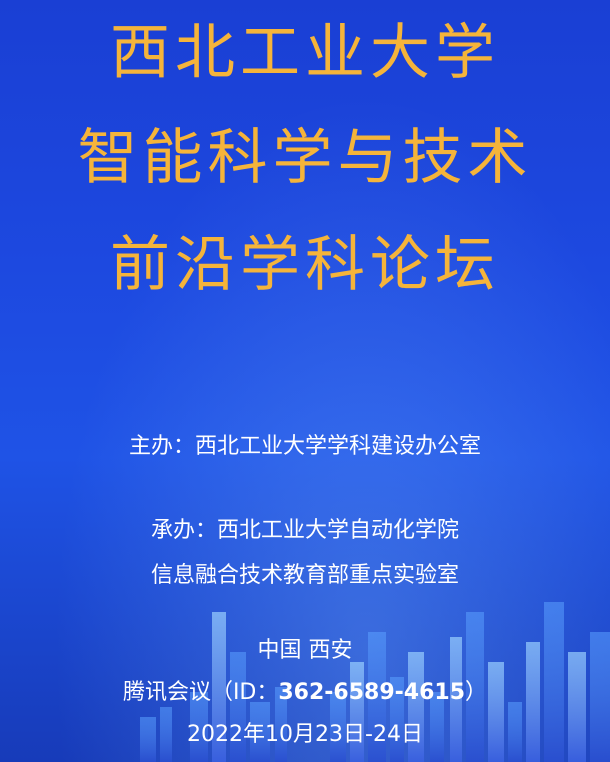  Describe the element at coordinates (161, 446) in the screenshot. I see `organizer-label: 主办：` at that location.